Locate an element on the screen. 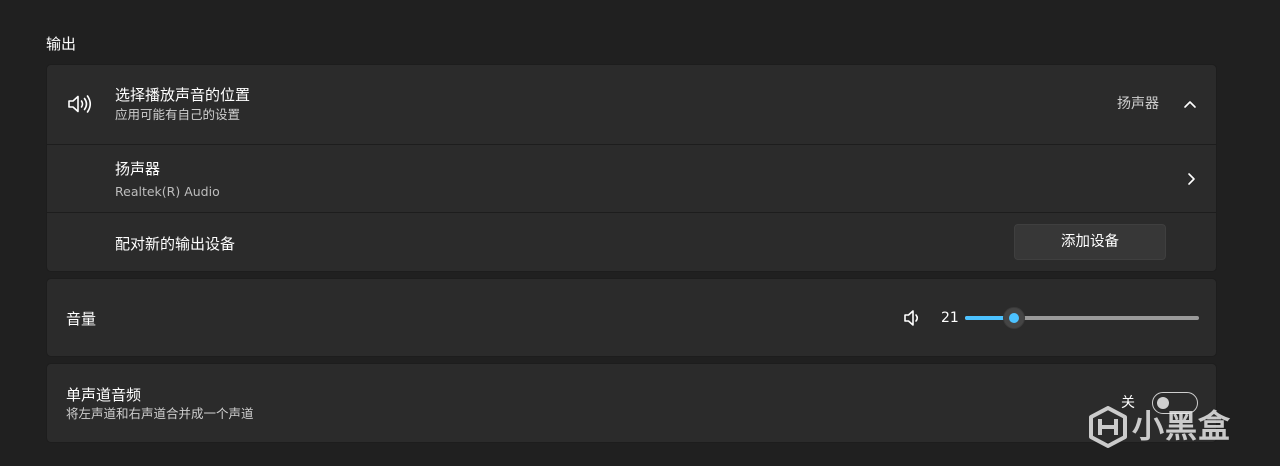 This screenshot has width=1280, height=466. mono-audio-subtitle: 将左声道和右声道合并成一个声道 is located at coordinates (160, 413).